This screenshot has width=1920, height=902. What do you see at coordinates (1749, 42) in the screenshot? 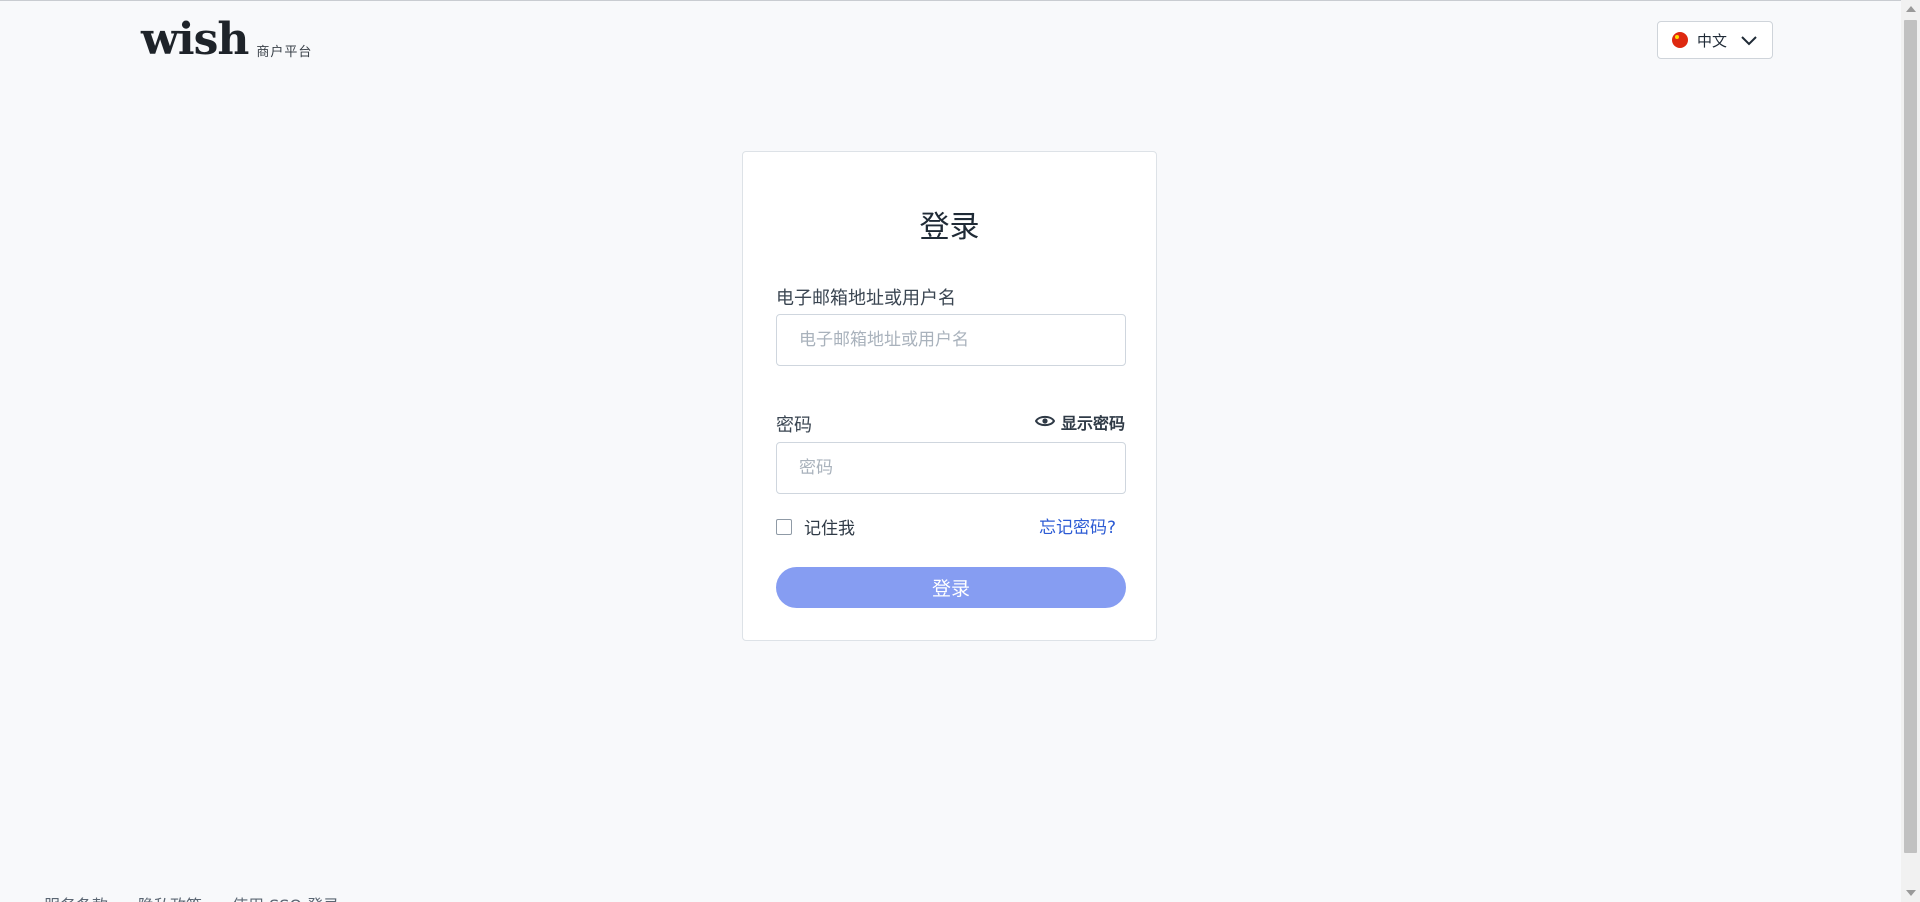
I see `chevron-down-icon` at bounding box center [1749, 42].